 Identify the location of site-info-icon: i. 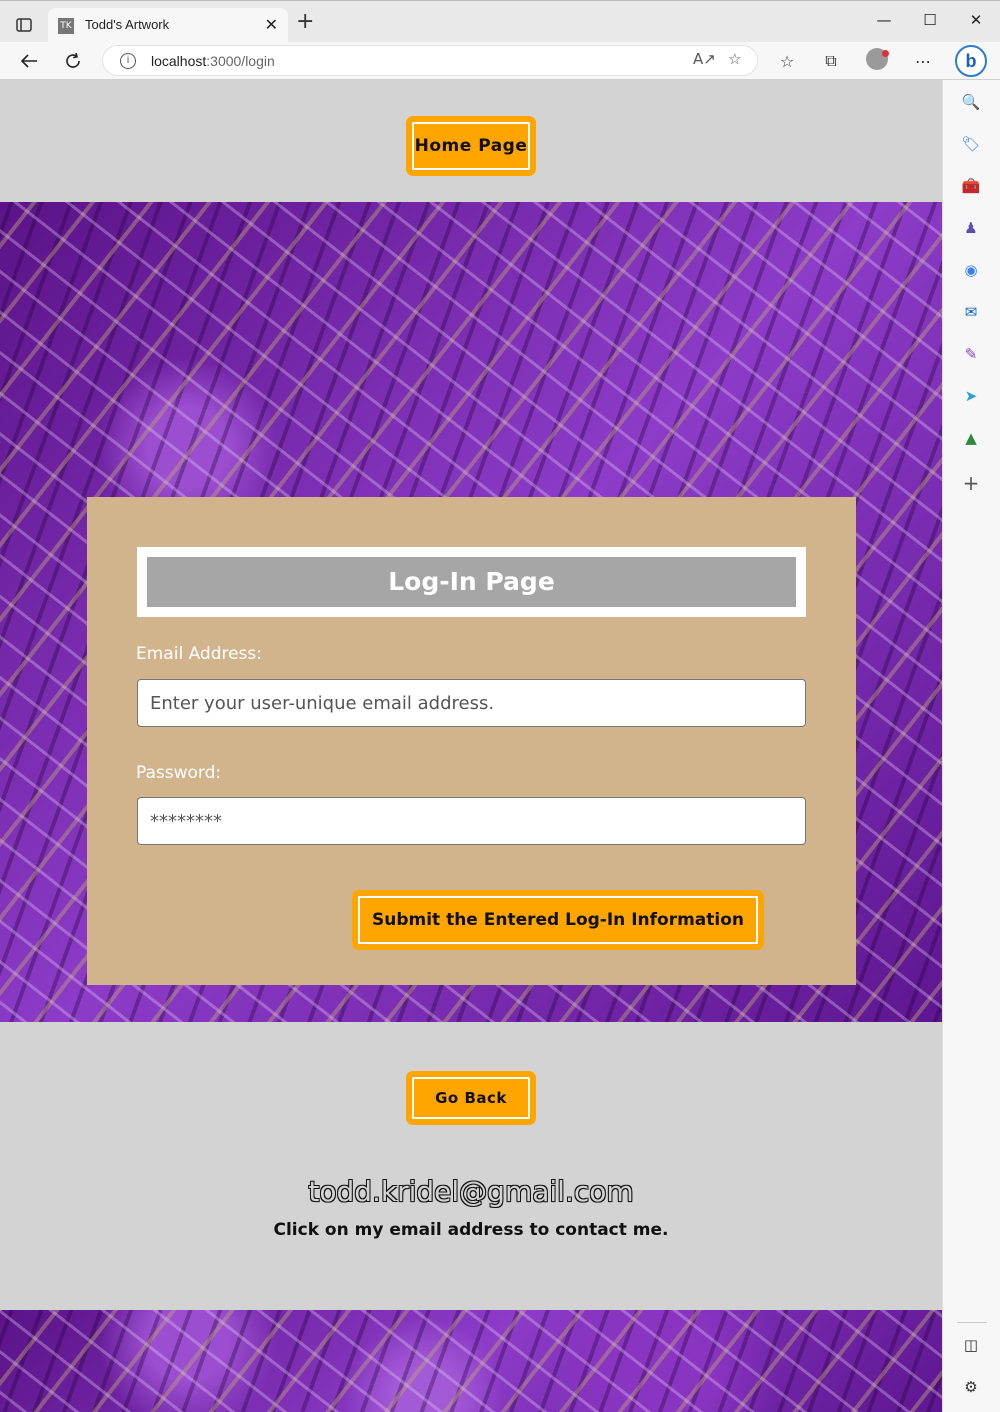
(128, 61).